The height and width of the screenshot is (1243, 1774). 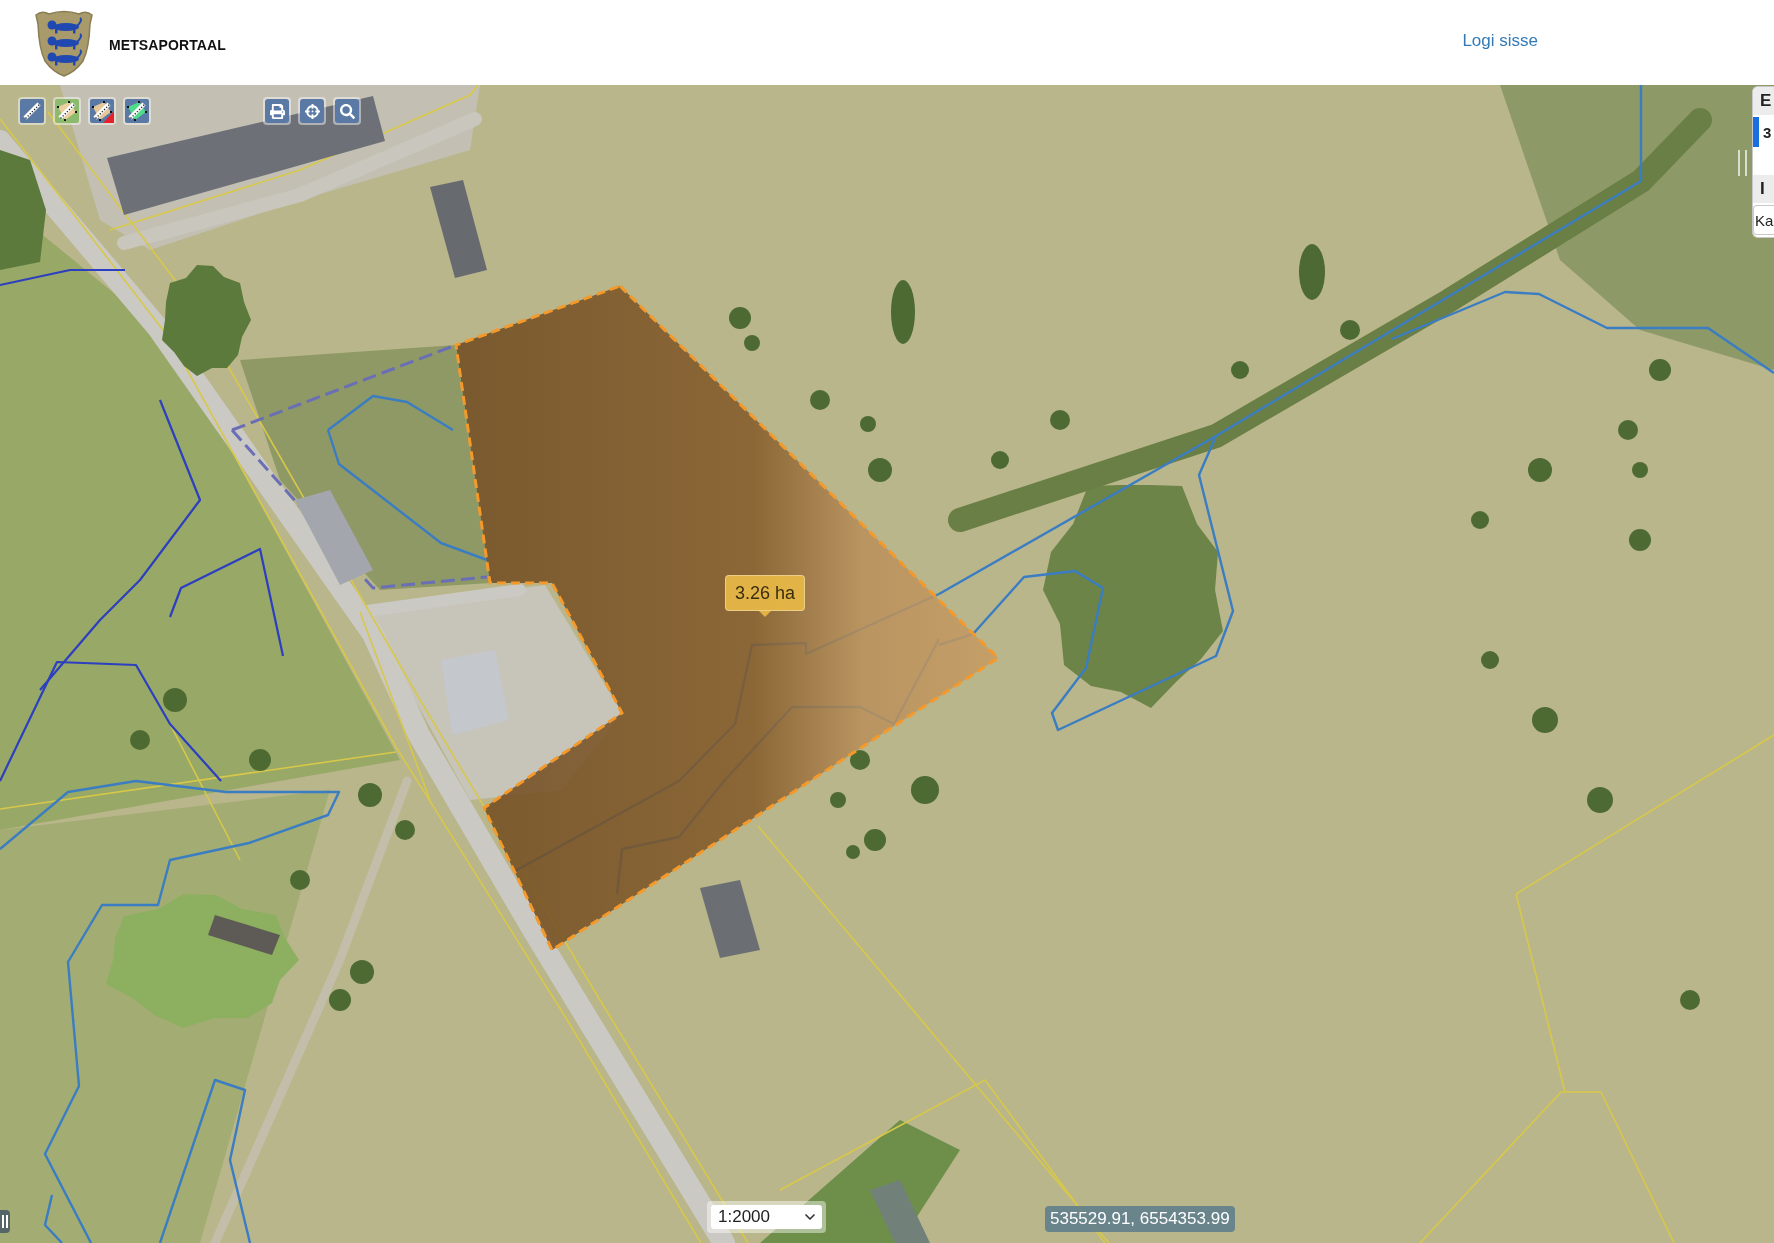 I want to click on site-title: METSAPORTAAL, so click(x=167, y=44).